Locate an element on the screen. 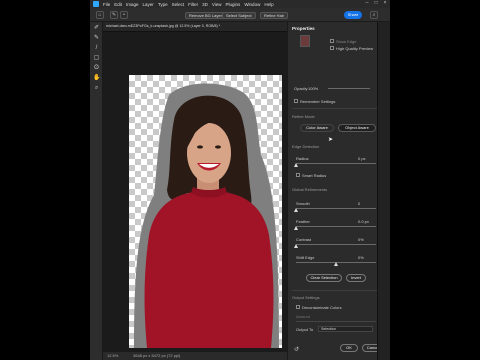 The height and width of the screenshot is (360, 480). minimize-icon: – is located at coordinates (367, 3).